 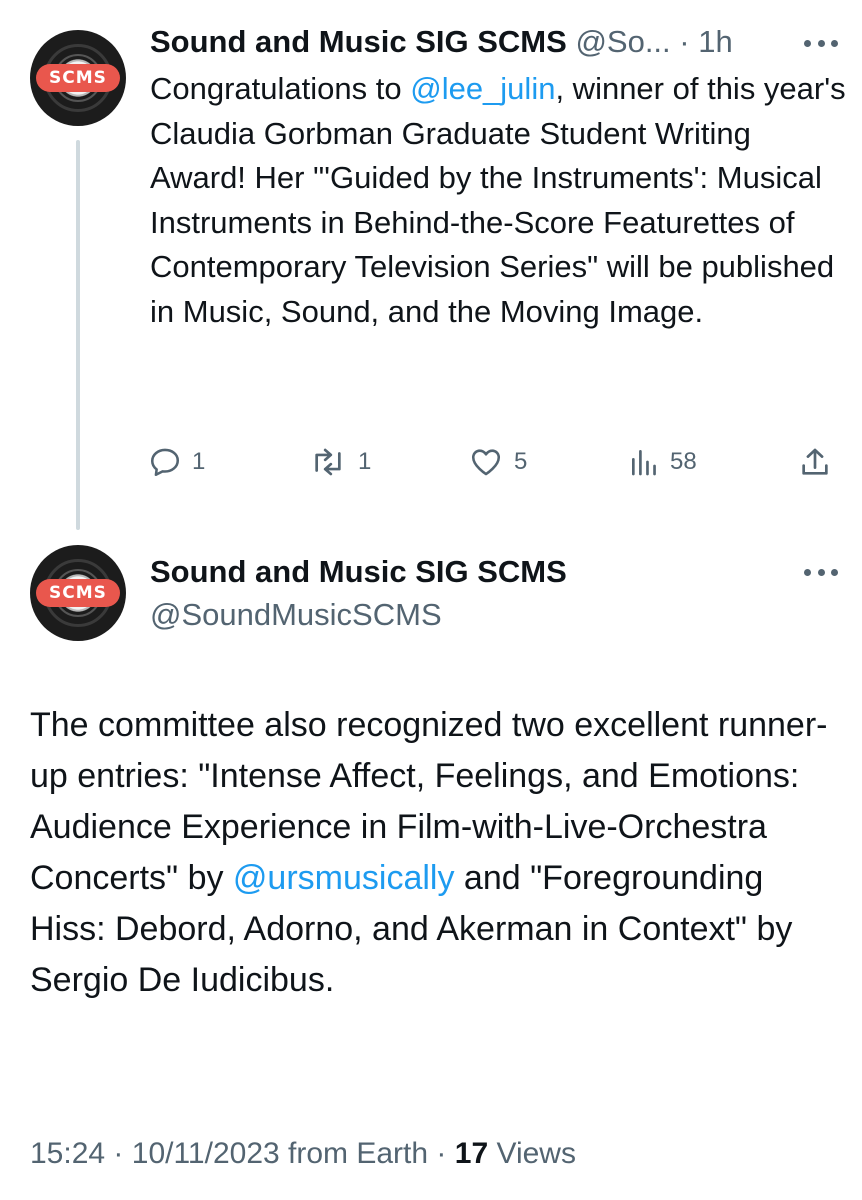 What do you see at coordinates (280, 88) in the screenshot?
I see `tweet-text-part: Congratulations to` at bounding box center [280, 88].